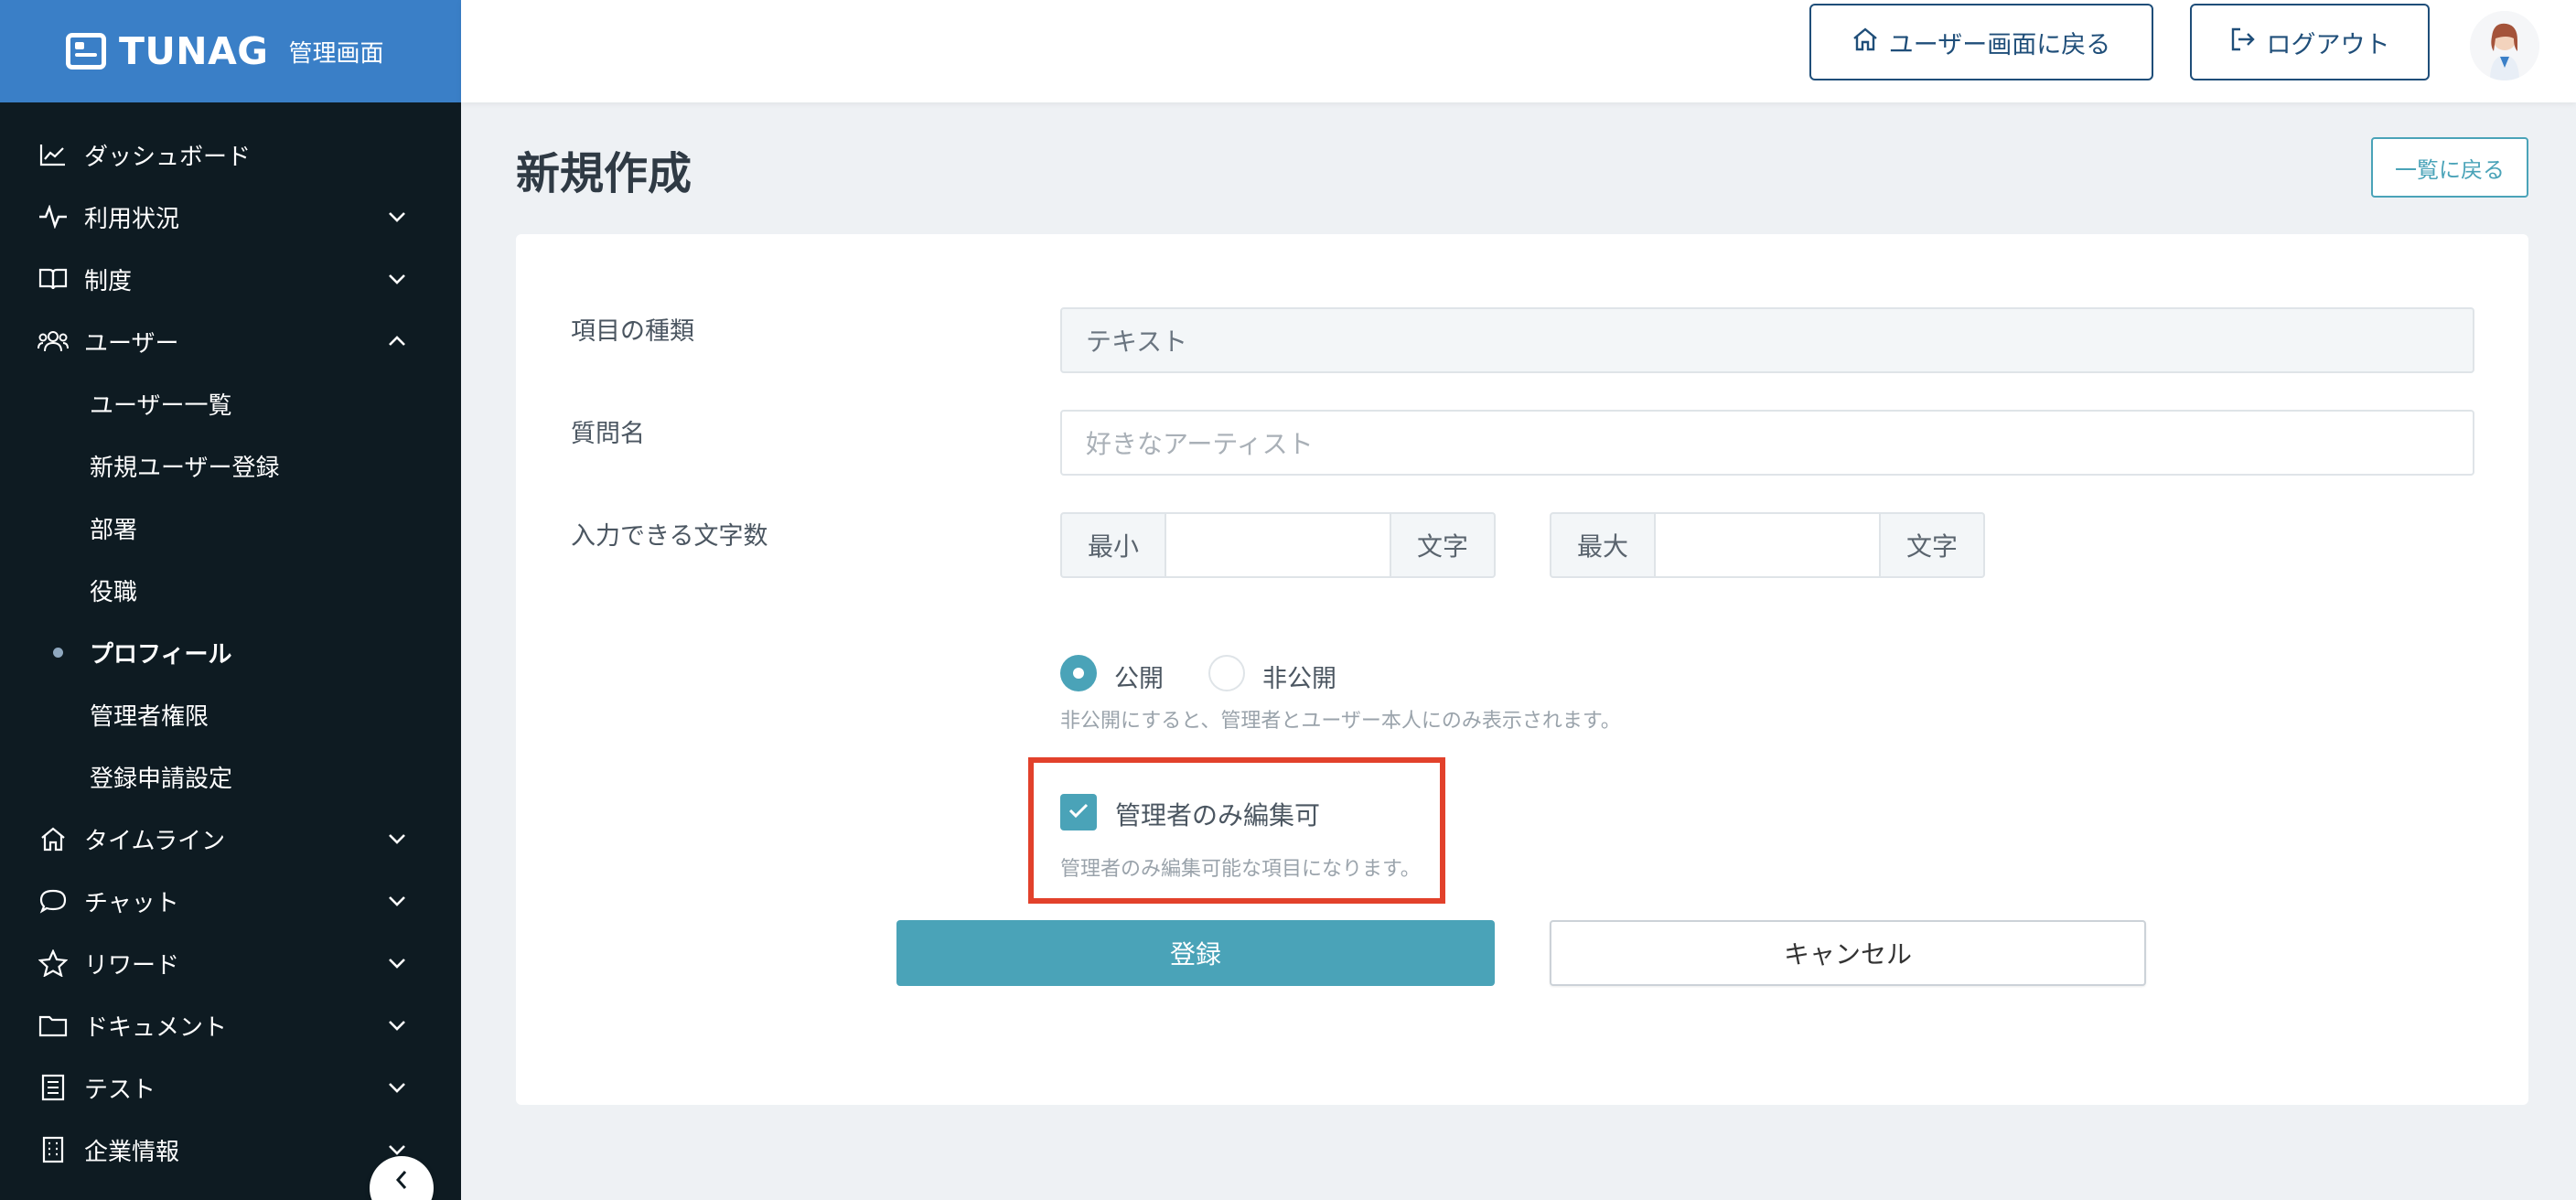 The image size is (2576, 1200). I want to click on sidebar-item-timeline: タイムライン, so click(231, 839).